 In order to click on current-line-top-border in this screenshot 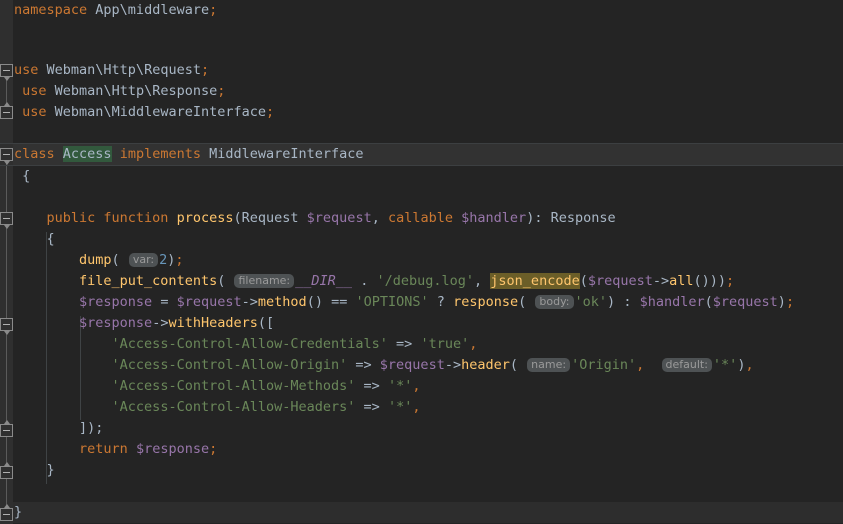, I will do `click(421, 143)`.